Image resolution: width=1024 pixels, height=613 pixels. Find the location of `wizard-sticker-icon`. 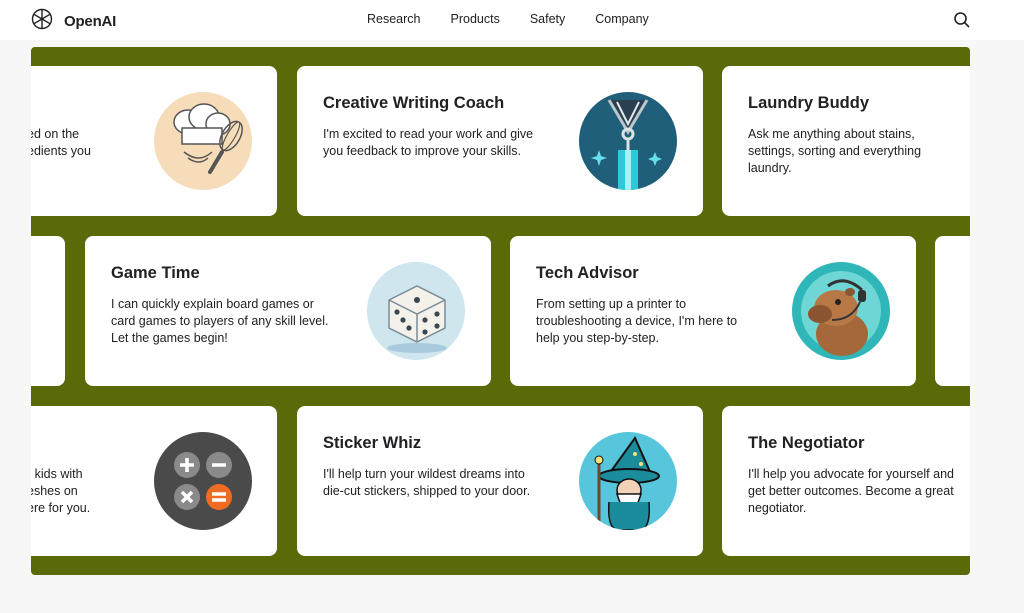

wizard-sticker-icon is located at coordinates (628, 481).